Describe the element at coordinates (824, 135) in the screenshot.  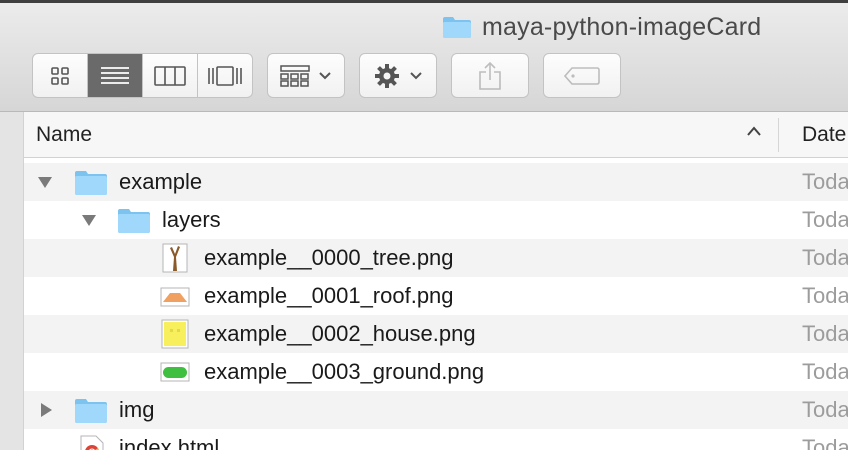
I see `column-header-date: Date` at that location.